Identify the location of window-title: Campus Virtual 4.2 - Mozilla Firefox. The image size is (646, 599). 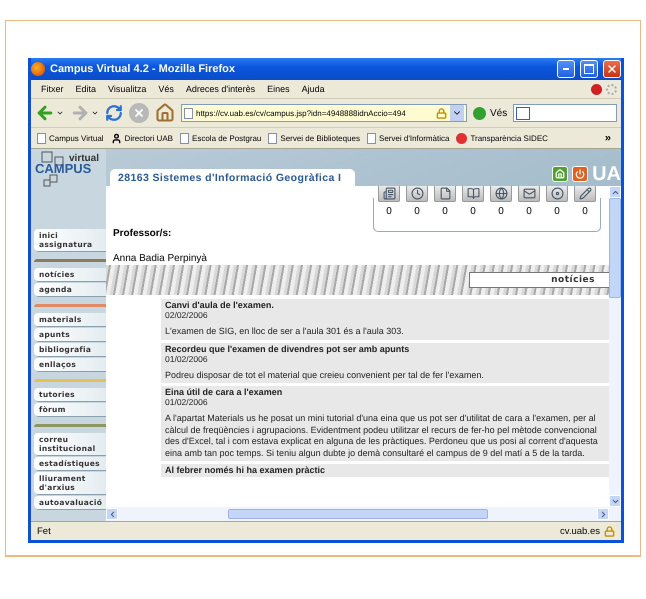
(143, 69).